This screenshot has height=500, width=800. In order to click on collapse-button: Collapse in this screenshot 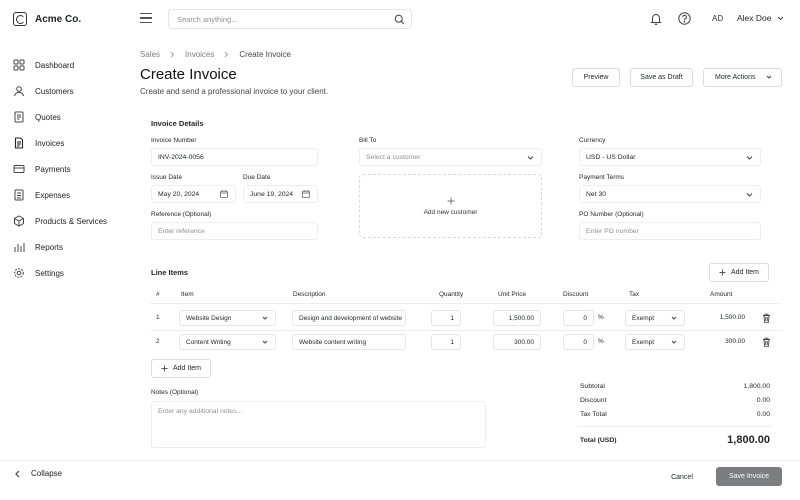, I will do `click(38, 473)`.